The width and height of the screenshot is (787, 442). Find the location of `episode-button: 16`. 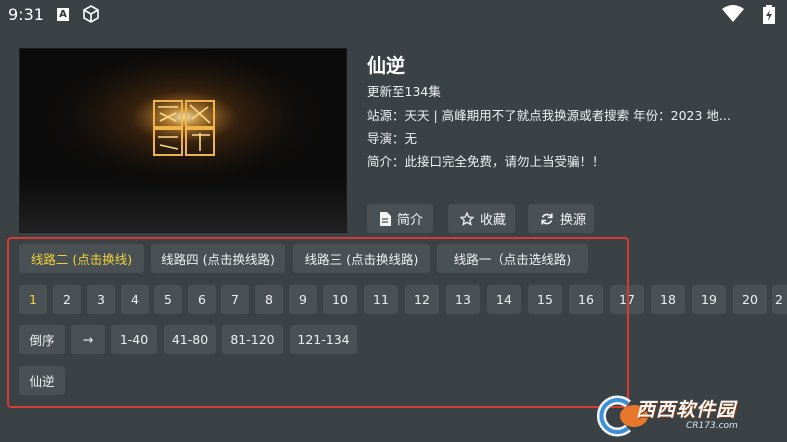

episode-button: 16 is located at coordinates (586, 299).